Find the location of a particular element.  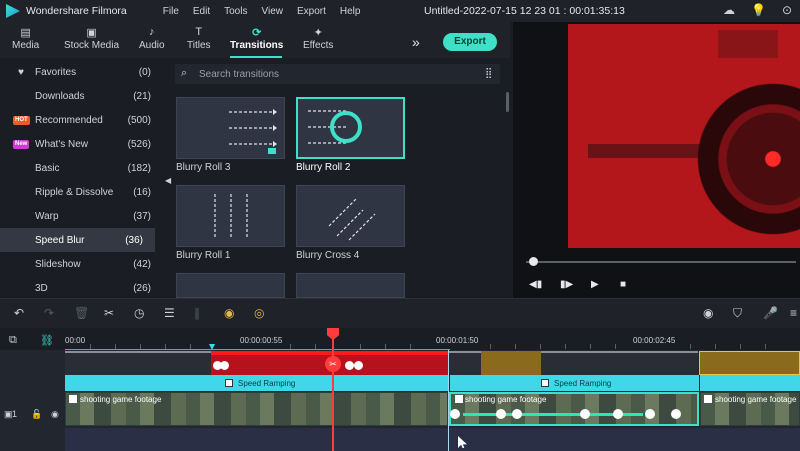

scope-reticle is located at coordinates (744, 159).